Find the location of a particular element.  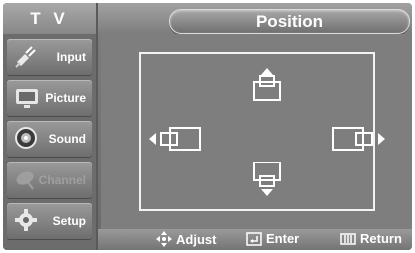

sidebar-item-label: Input is located at coordinates (71, 57).